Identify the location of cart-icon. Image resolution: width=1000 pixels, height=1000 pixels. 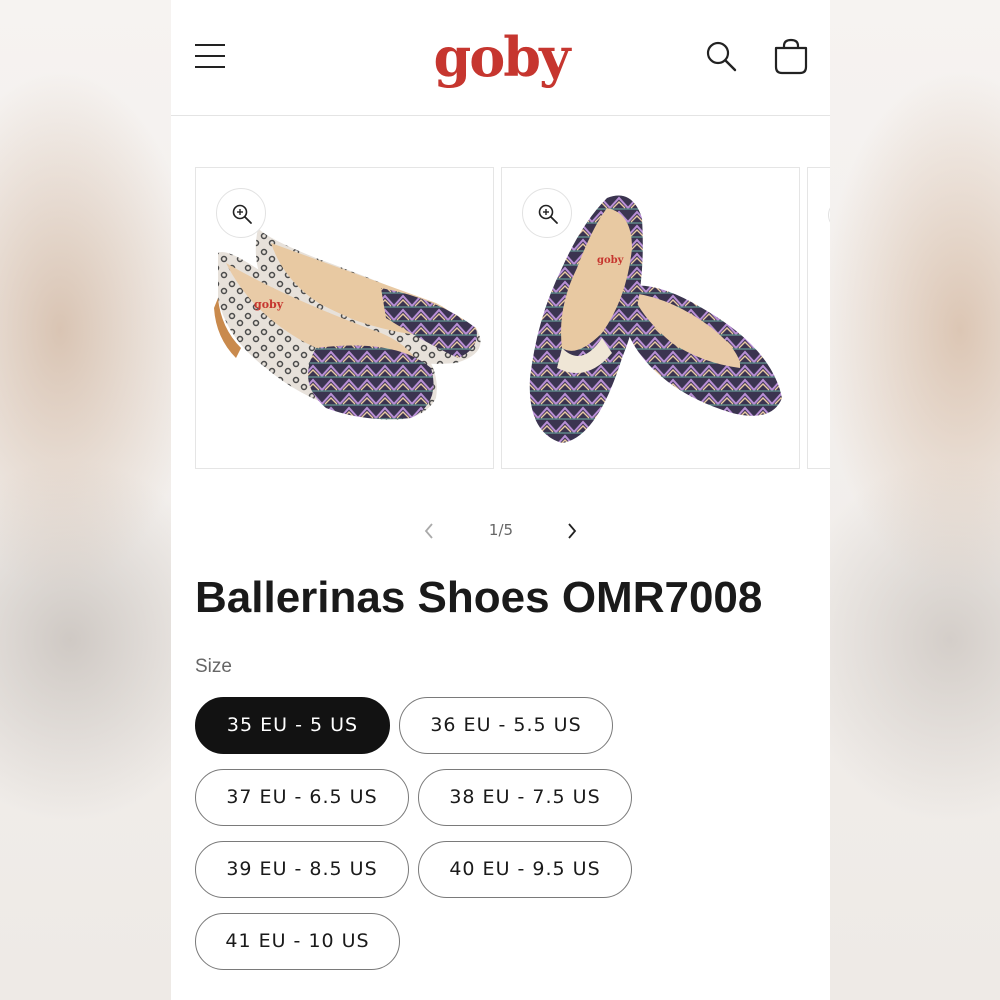
(791, 56).